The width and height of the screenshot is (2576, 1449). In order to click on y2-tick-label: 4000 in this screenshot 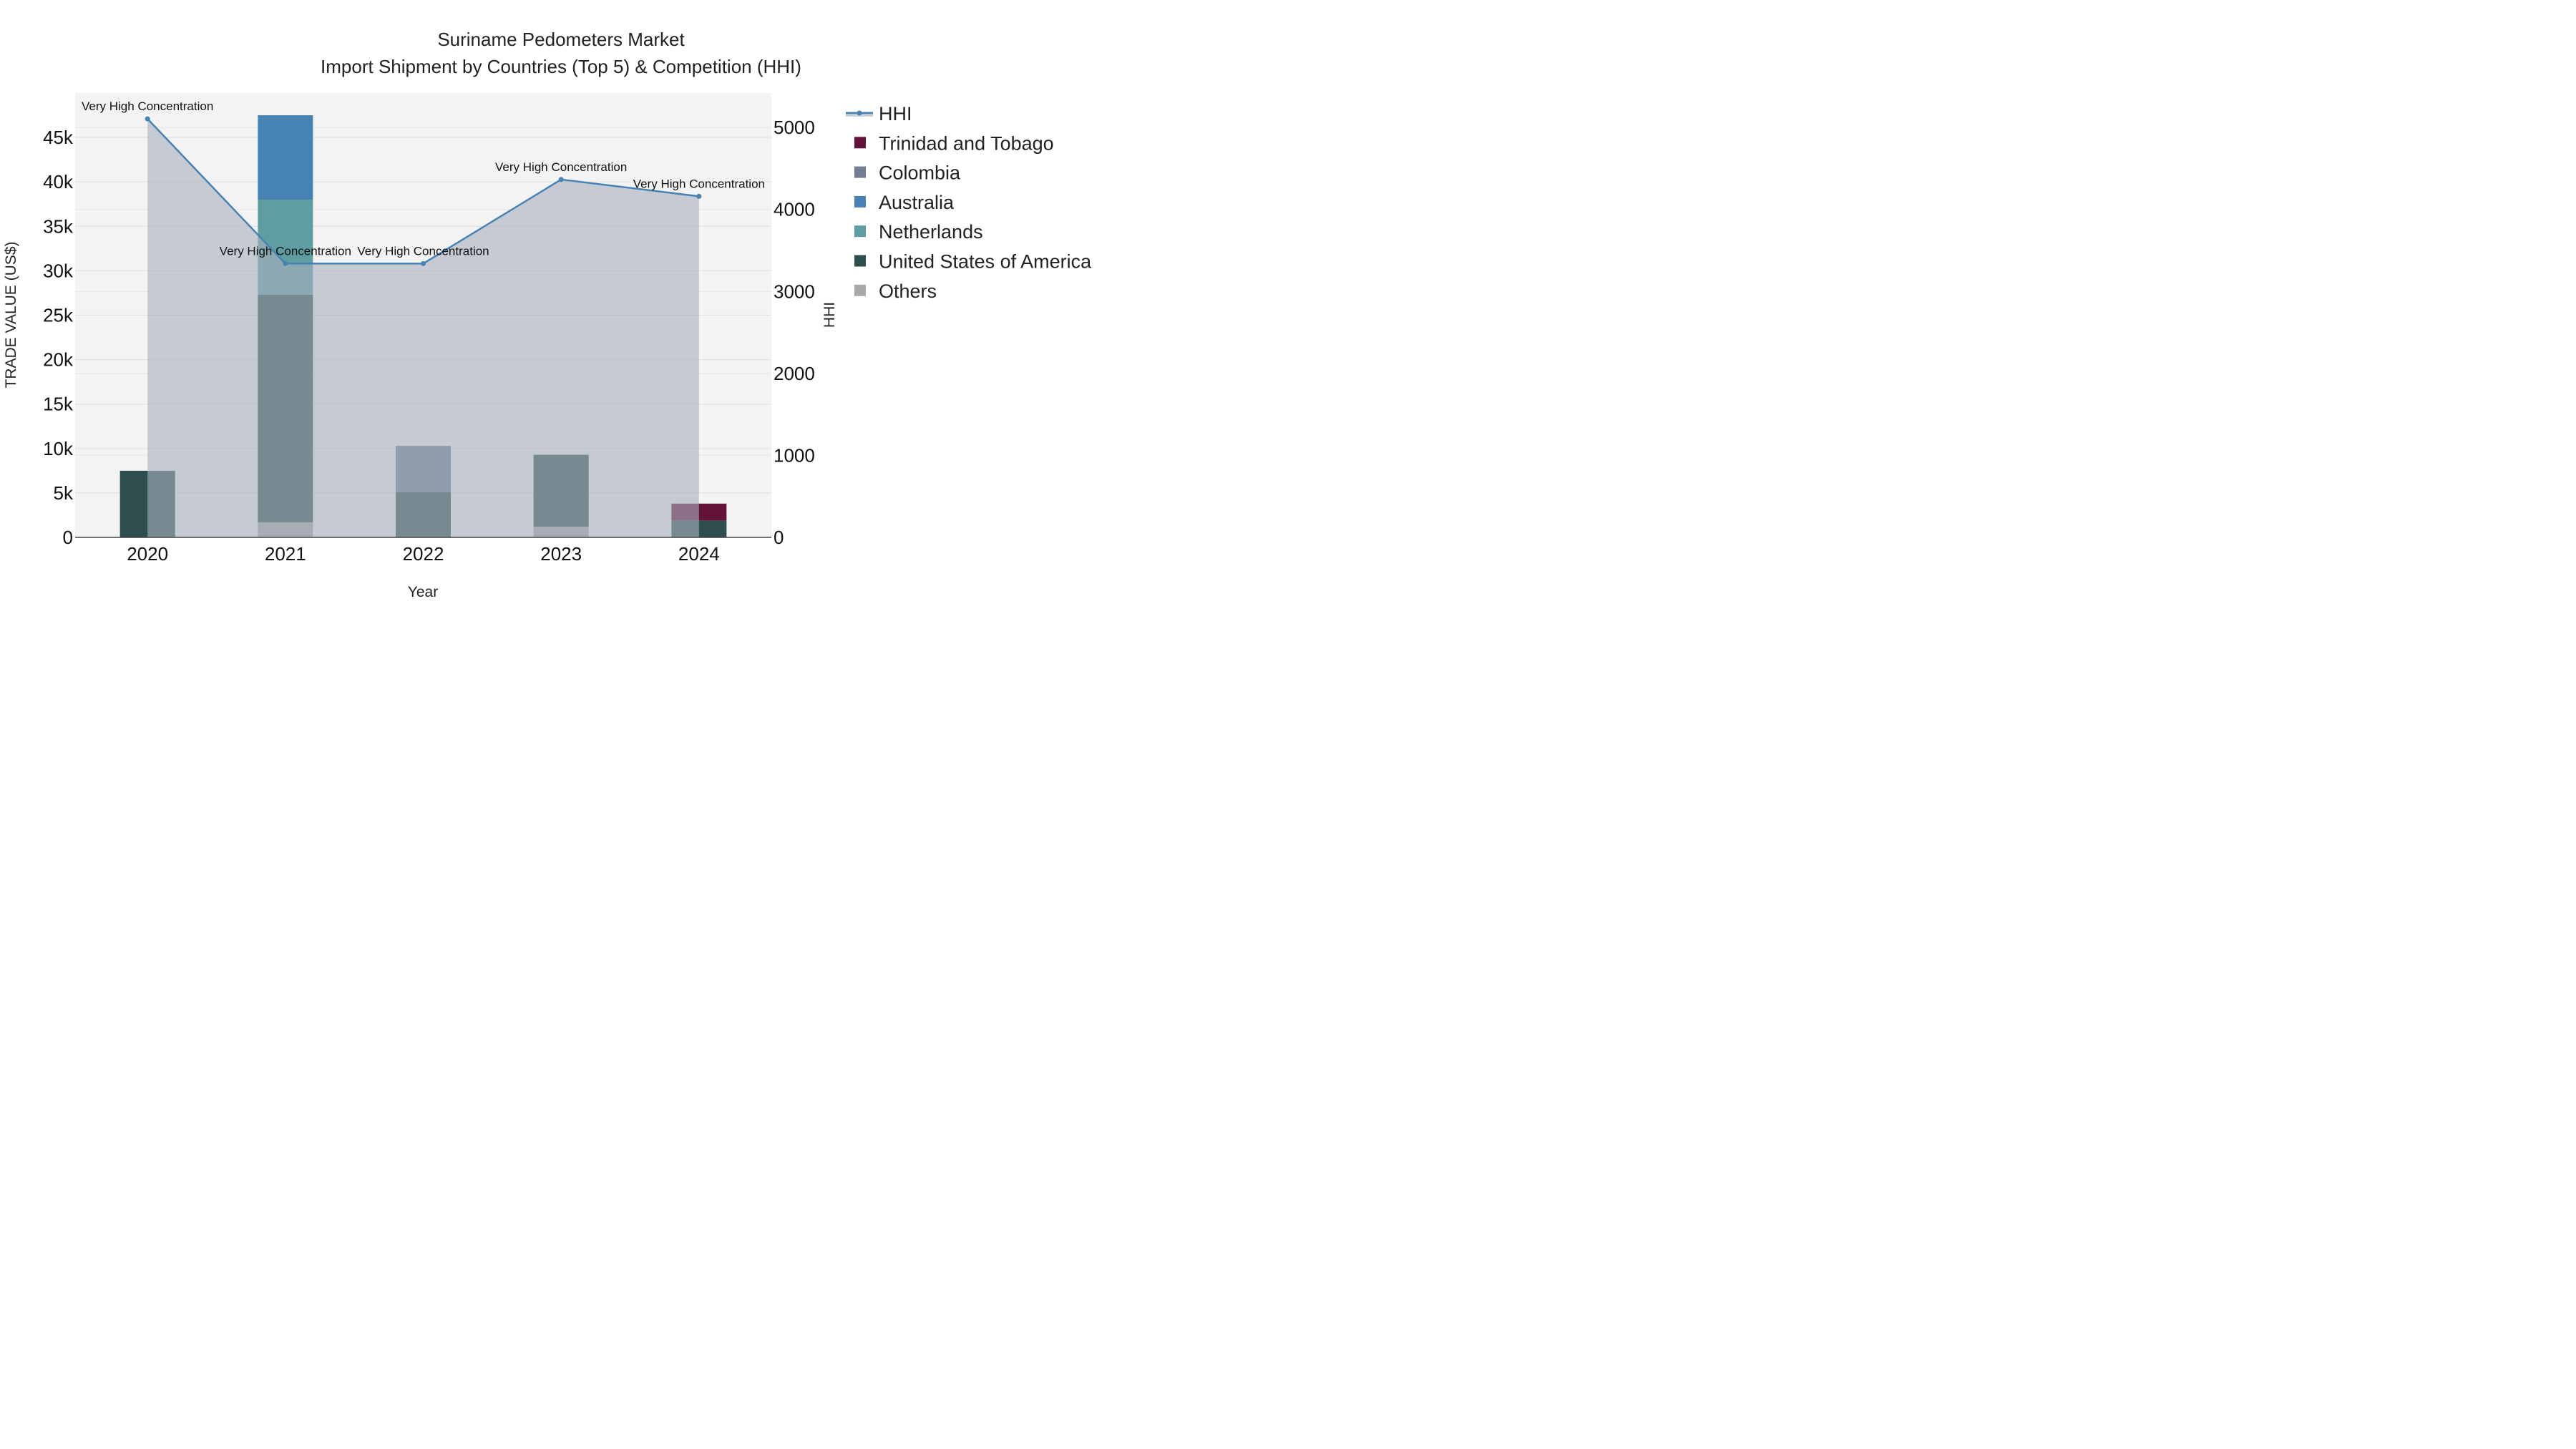, I will do `click(794, 209)`.